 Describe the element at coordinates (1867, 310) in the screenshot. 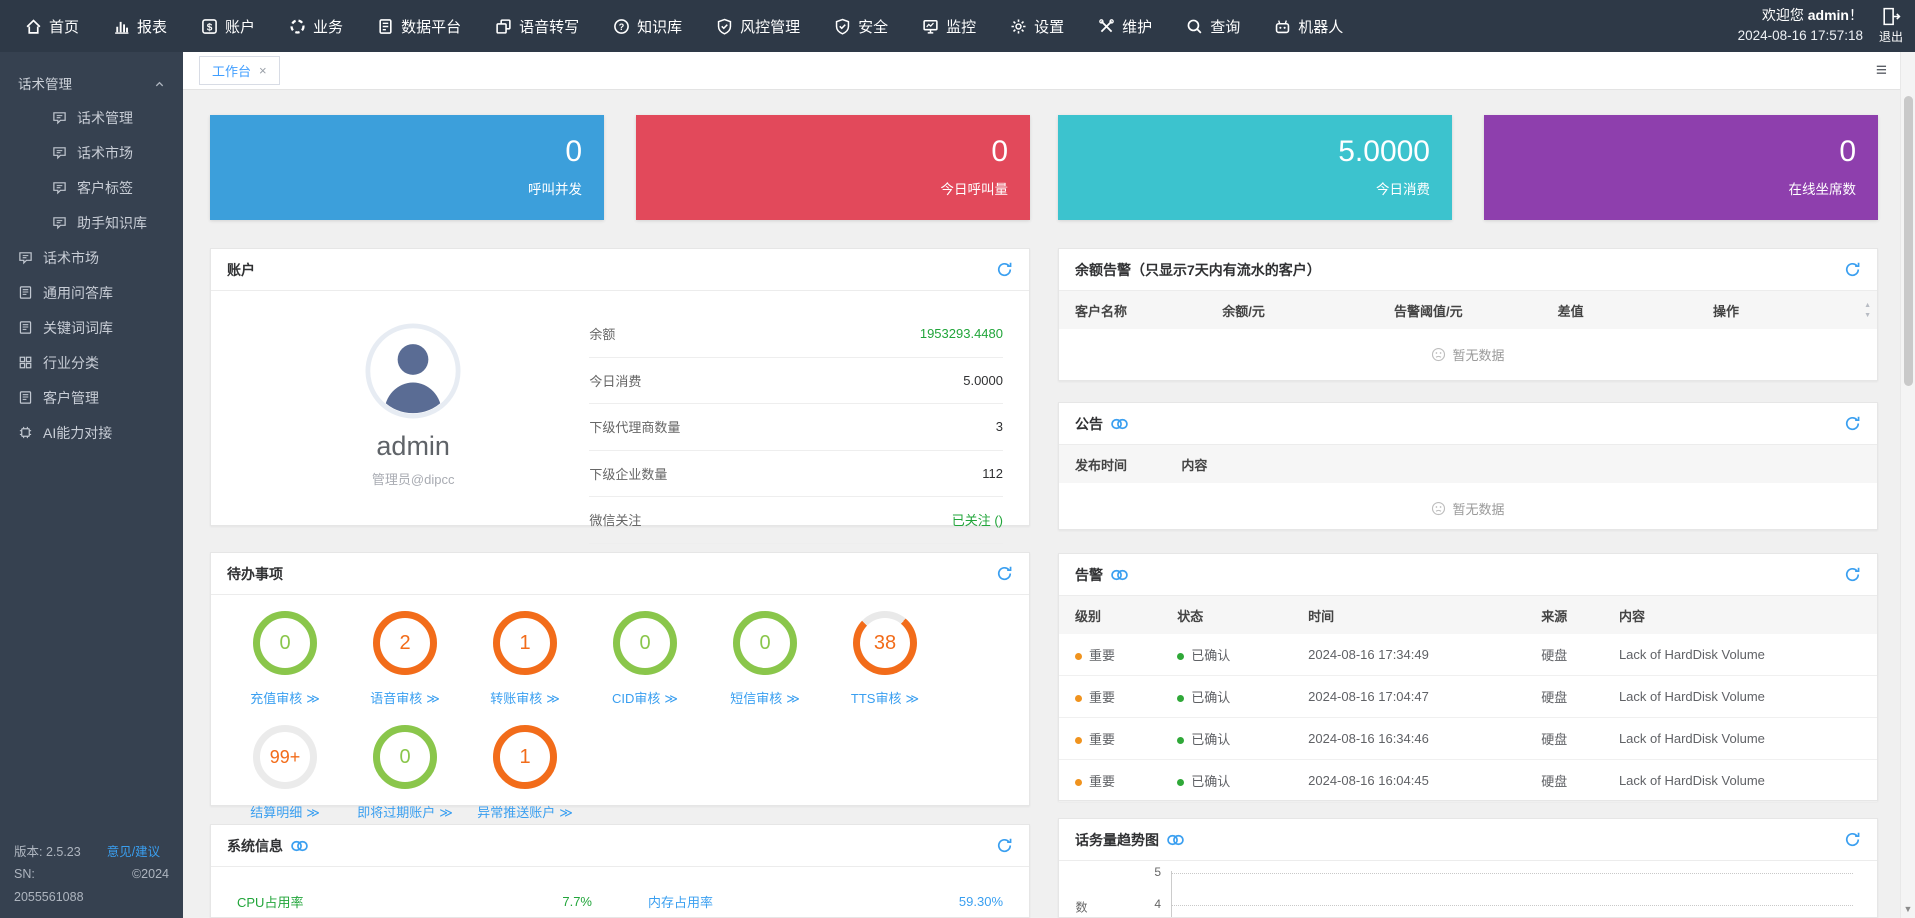

I see `table-scroll-arrows: ▲ ▼` at that location.